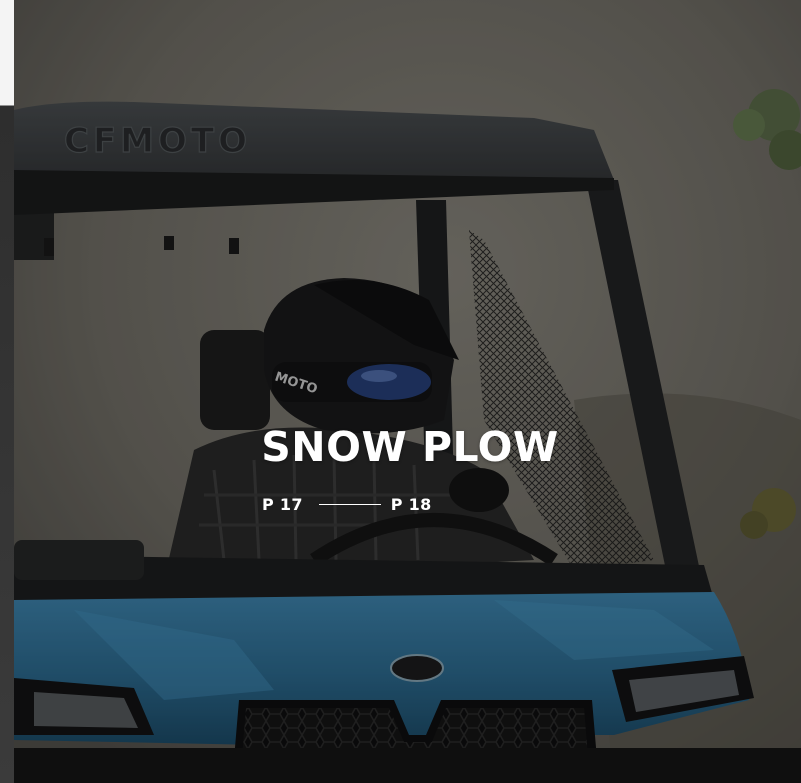  I want to click on page-edge-strip, so click(7, 391).